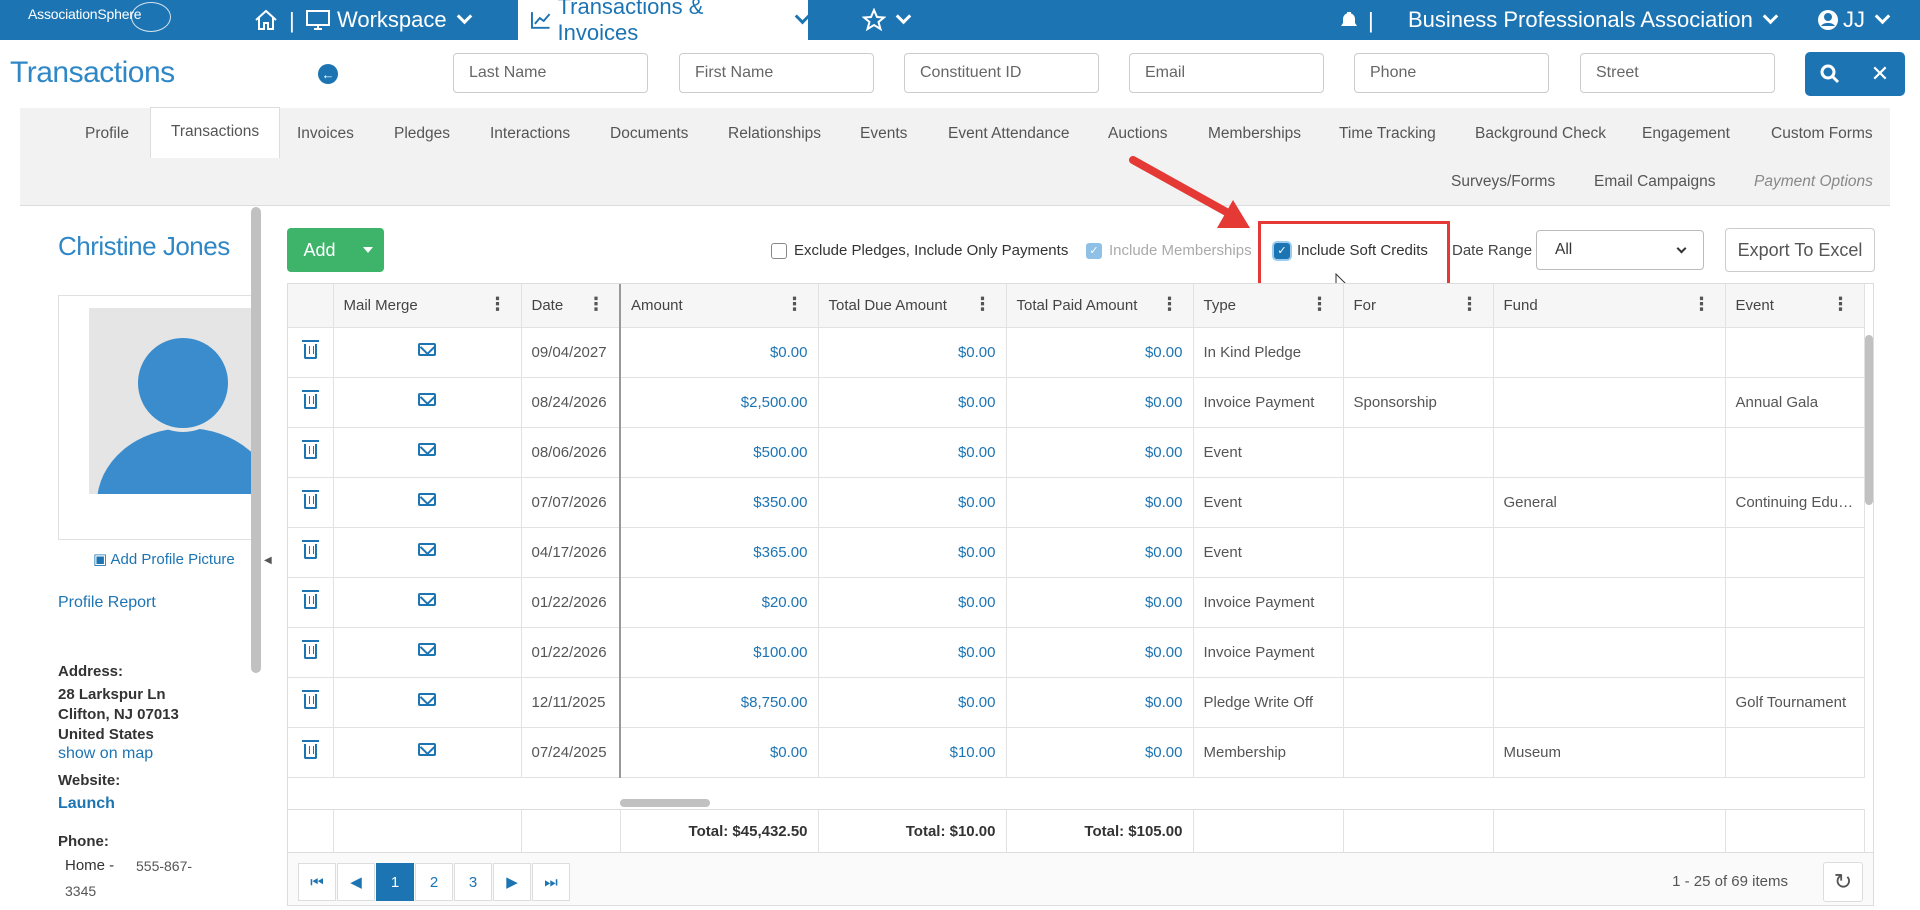 This screenshot has height=910, width=1920. Describe the element at coordinates (1593, 20) in the screenshot. I see `organization-menu: Business Professionals Association` at that location.